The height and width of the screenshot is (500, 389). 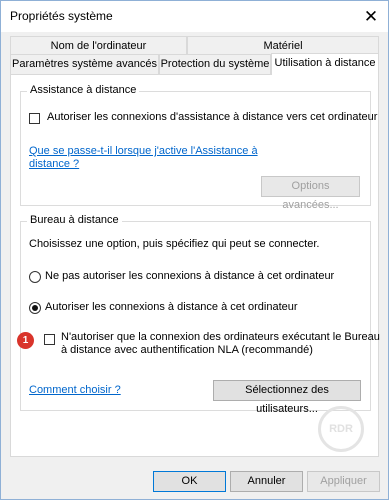 I want to click on tab-system-protection: Protection du système, so click(x=215, y=64).